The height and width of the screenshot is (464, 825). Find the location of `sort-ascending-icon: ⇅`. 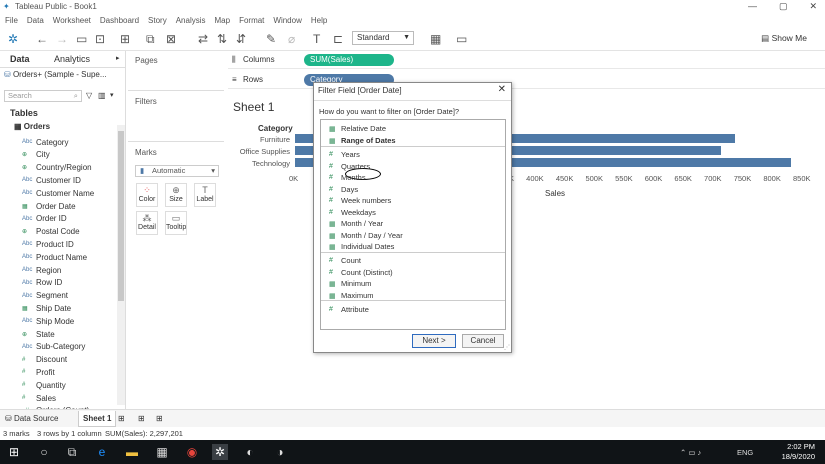

sort-ascending-icon: ⇅ is located at coordinates (222, 39).